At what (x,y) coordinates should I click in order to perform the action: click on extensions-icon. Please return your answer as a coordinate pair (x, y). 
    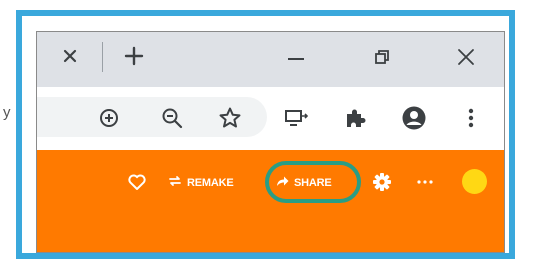
    Looking at the image, I should click on (355, 118).